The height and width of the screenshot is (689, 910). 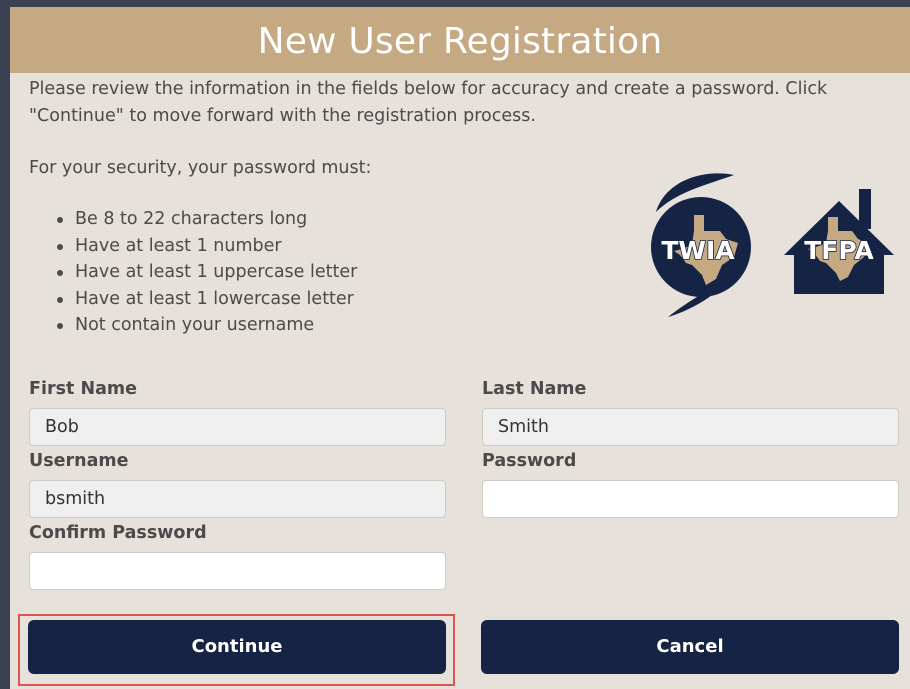 I want to click on confirm-password-field, so click(x=237, y=571).